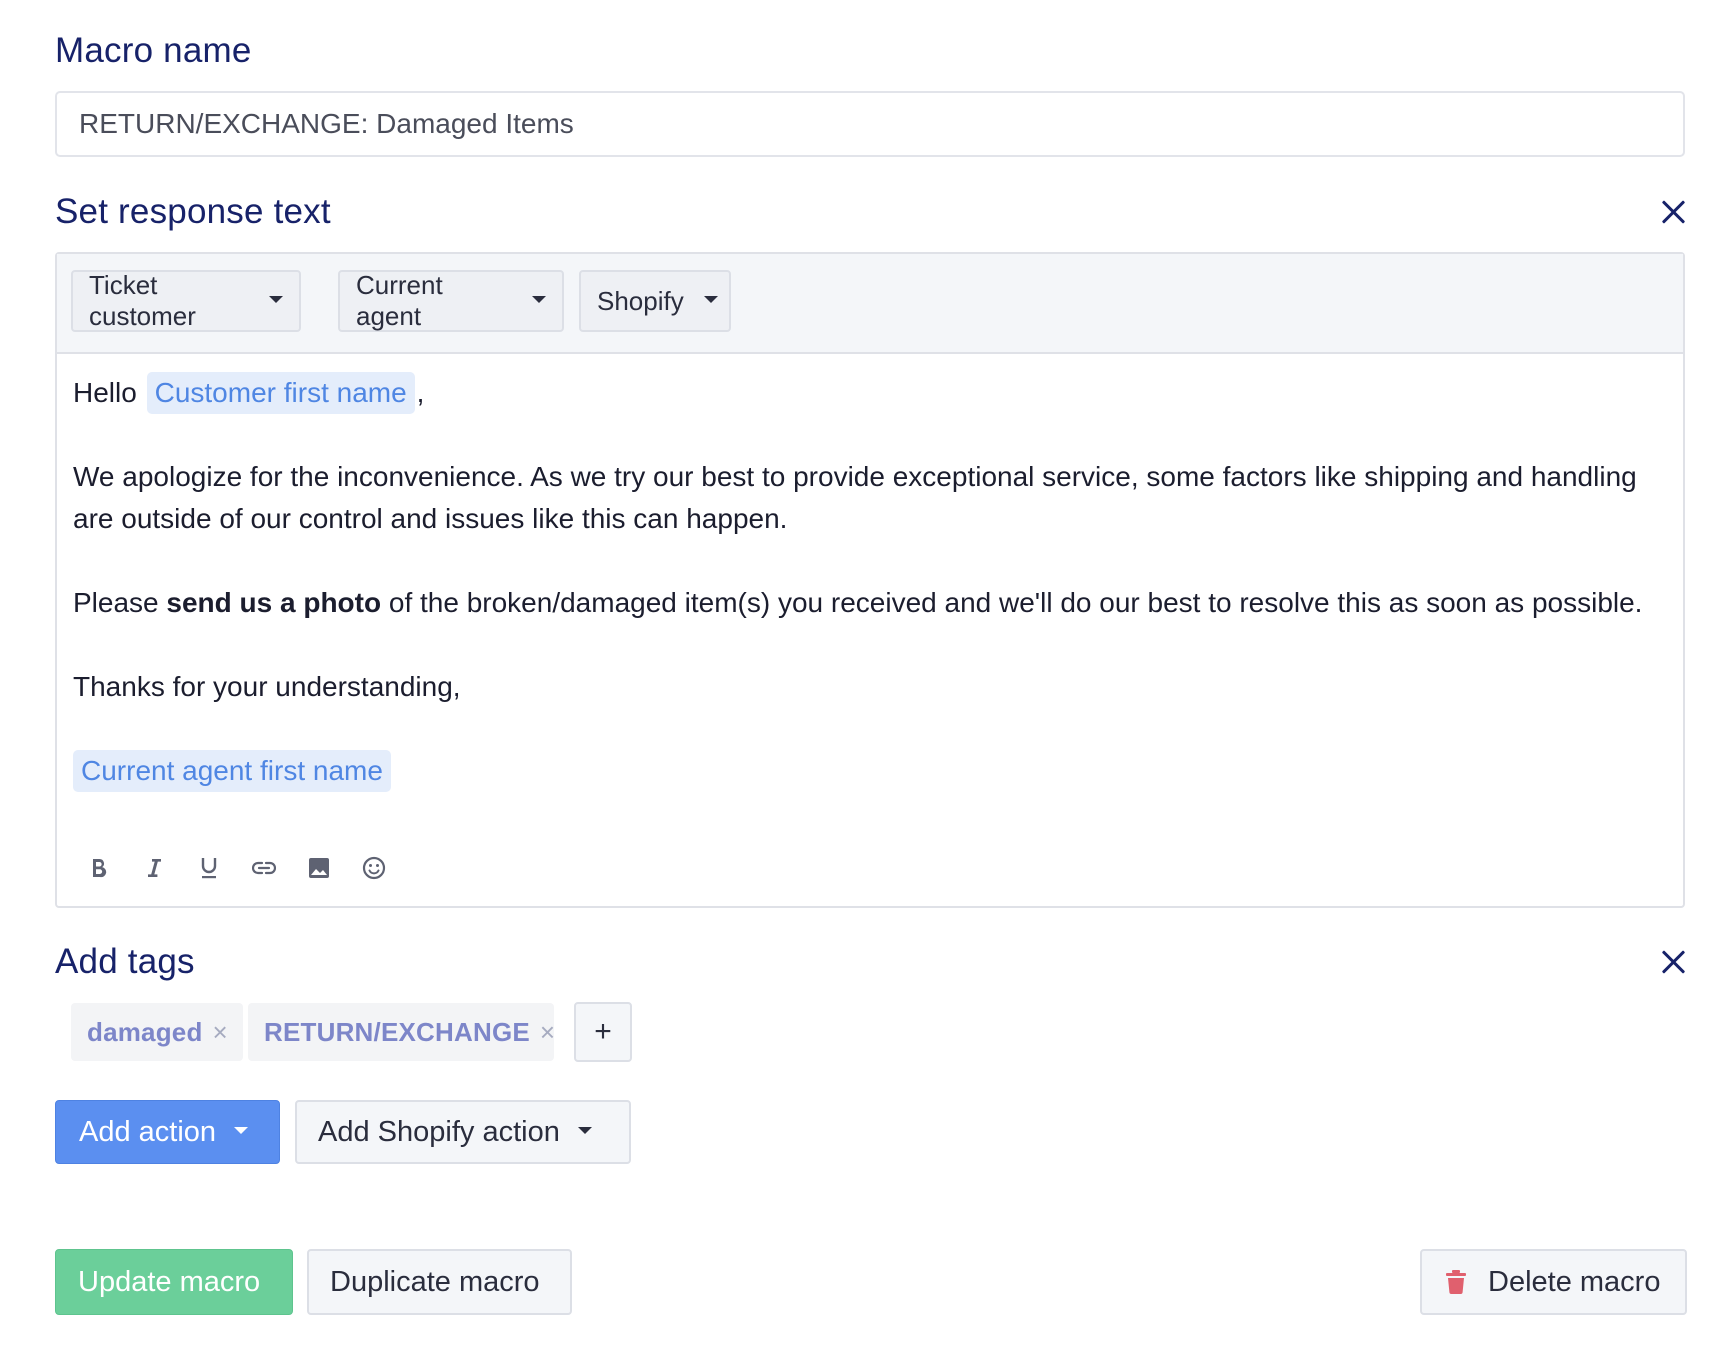 This screenshot has width=1728, height=1368. Describe the element at coordinates (264, 868) in the screenshot. I see `link-icon` at that location.